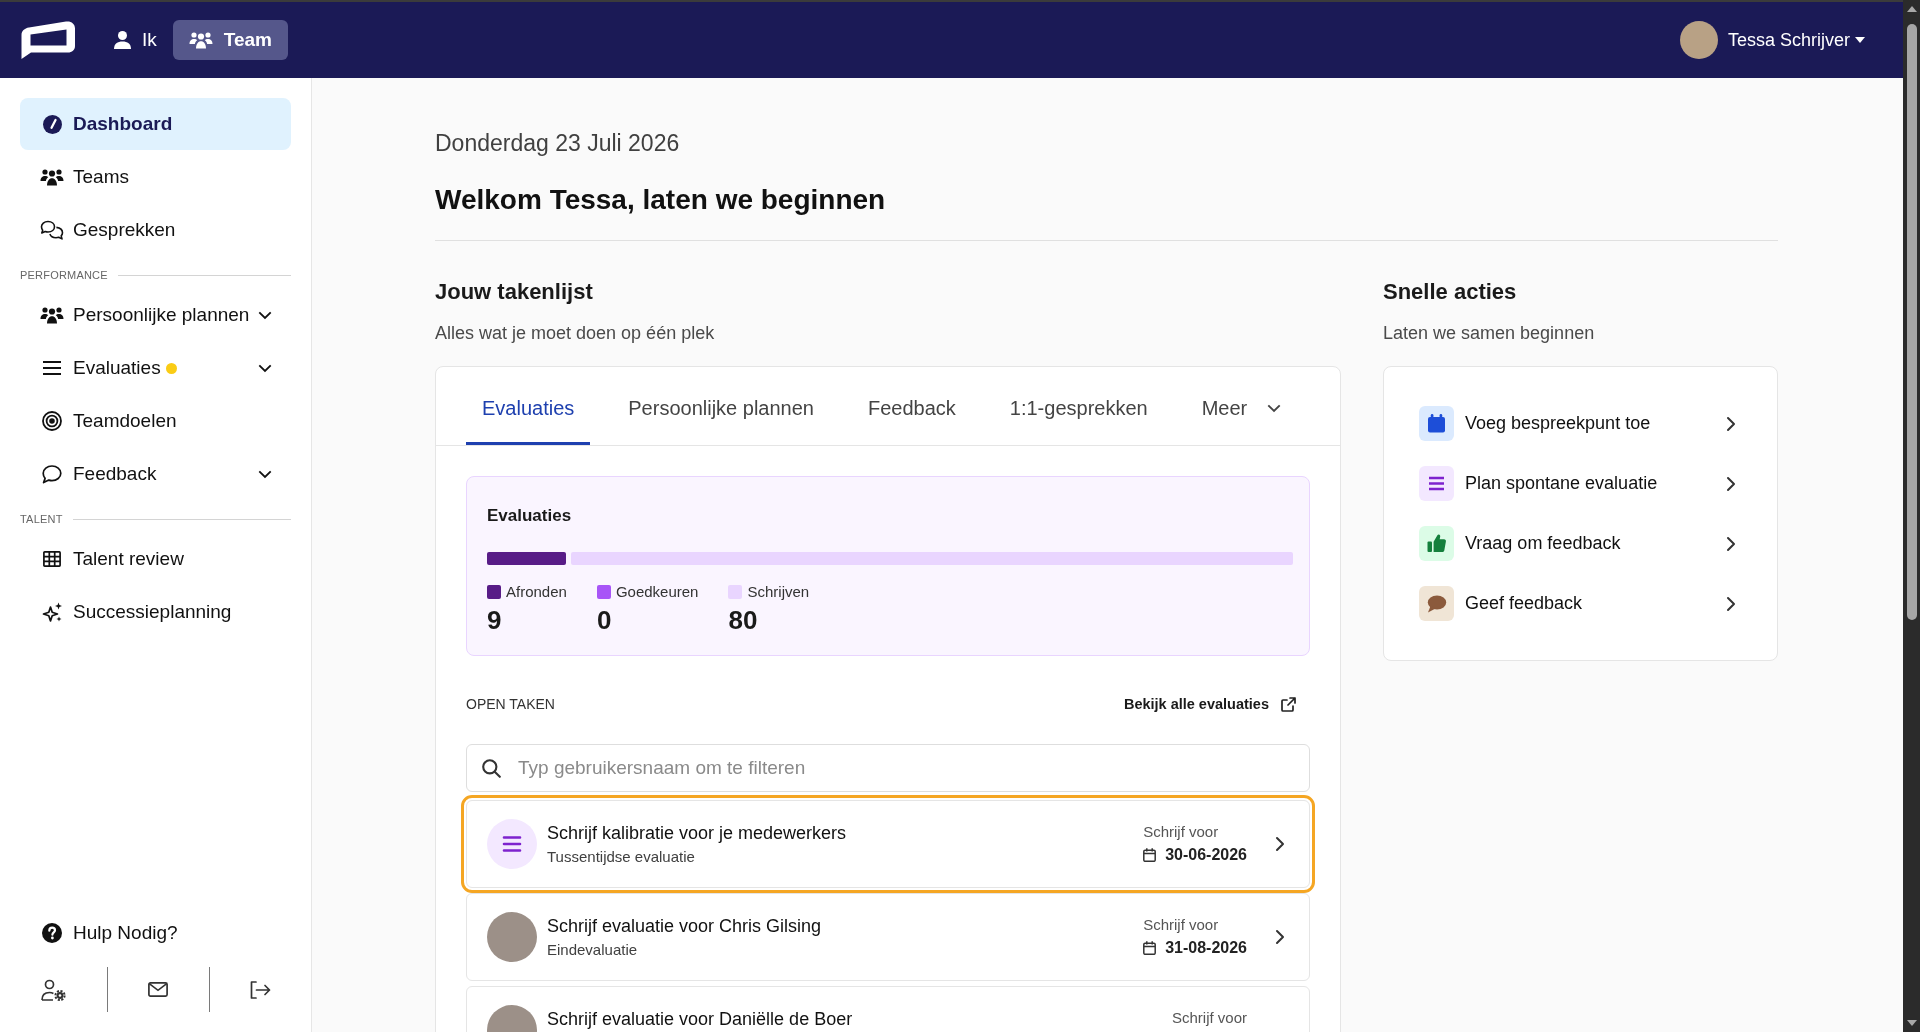 This screenshot has height=1032, width=1920. I want to click on scrollbar-thumb, so click(1911, 322).